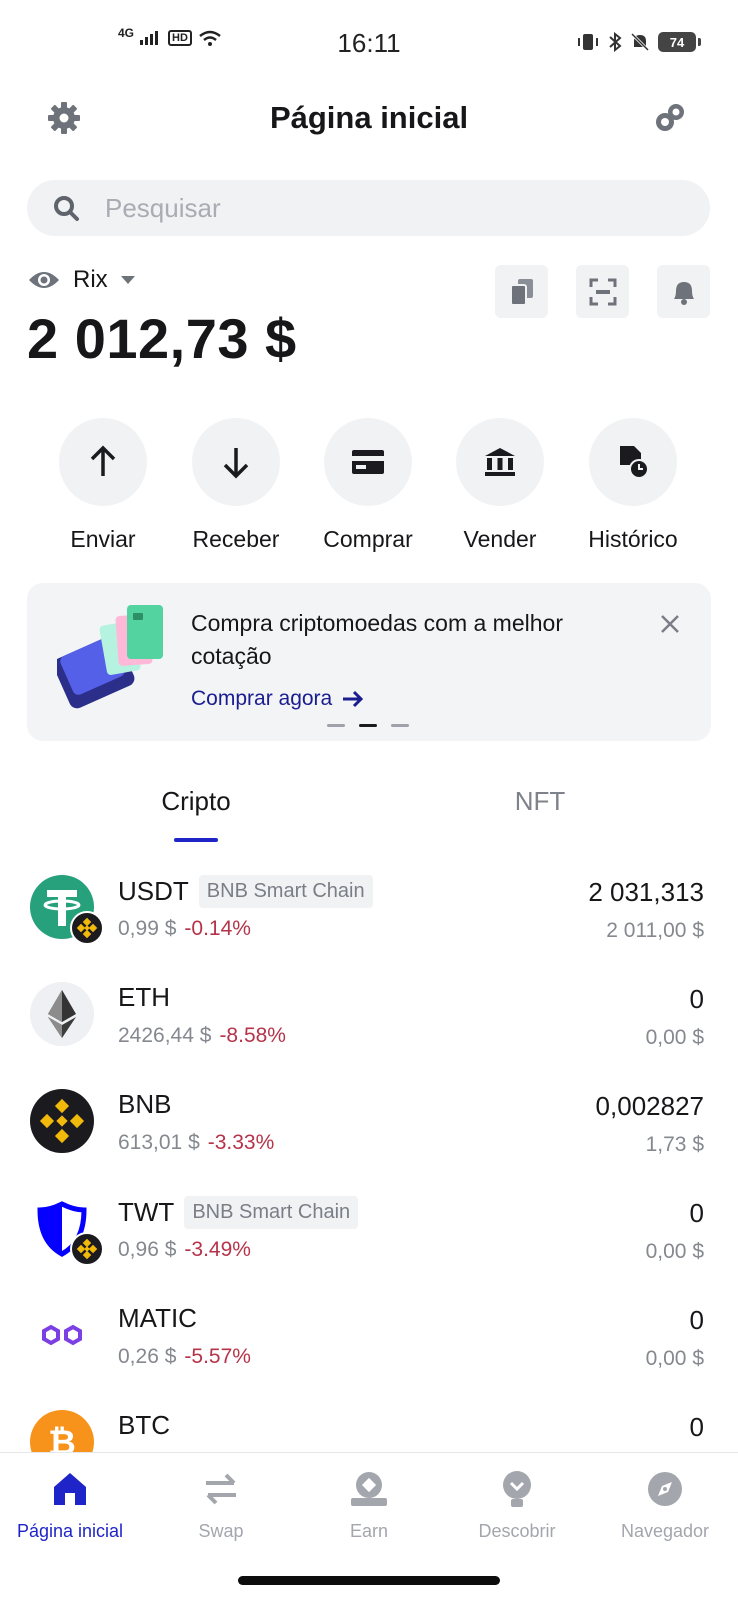 The image size is (738, 1600). I want to click on tab-crypto: Cripto, so click(196, 801).